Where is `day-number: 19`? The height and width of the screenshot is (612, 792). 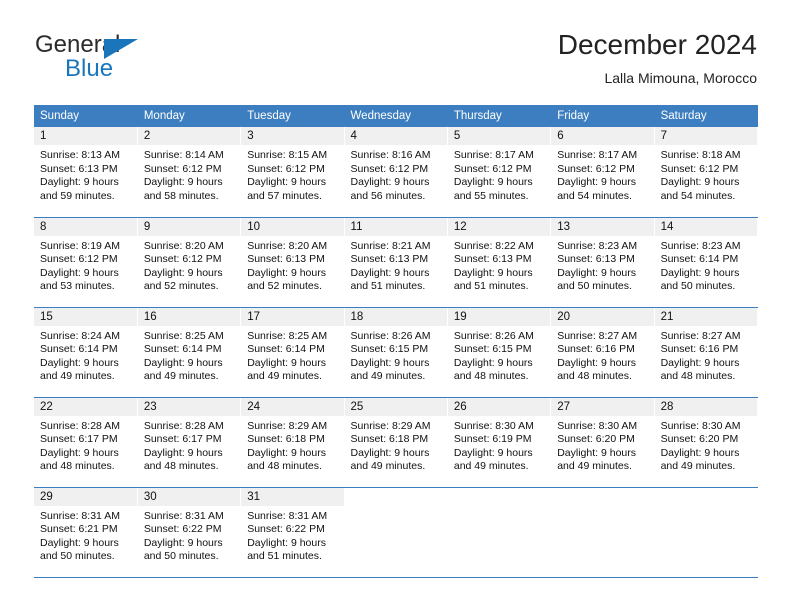
day-number: 19 is located at coordinates (499, 316).